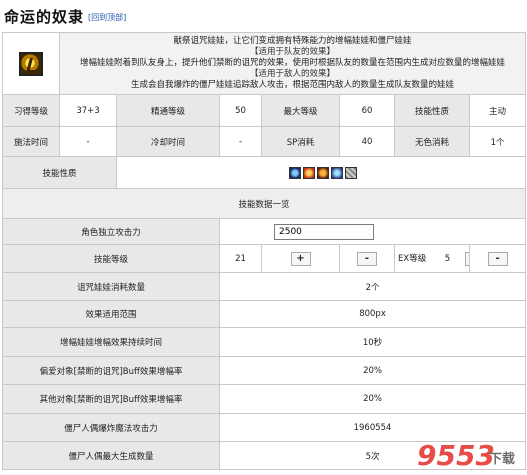 Image resolution: width=527 pixels, height=475 pixels. I want to click on learn-level-value: 37+3, so click(88, 110).